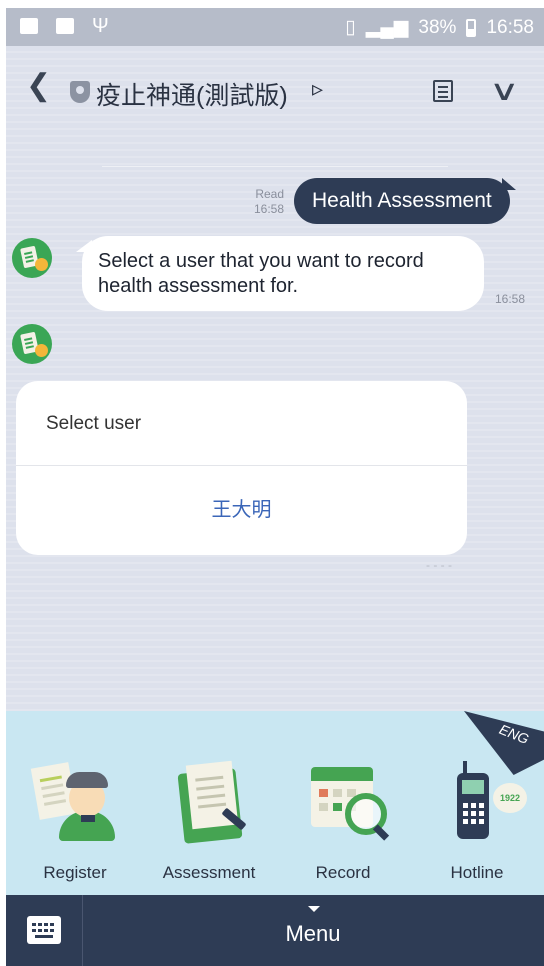 The height and width of the screenshot is (966, 544). What do you see at coordinates (74, 804) in the screenshot?
I see `register-icon` at bounding box center [74, 804].